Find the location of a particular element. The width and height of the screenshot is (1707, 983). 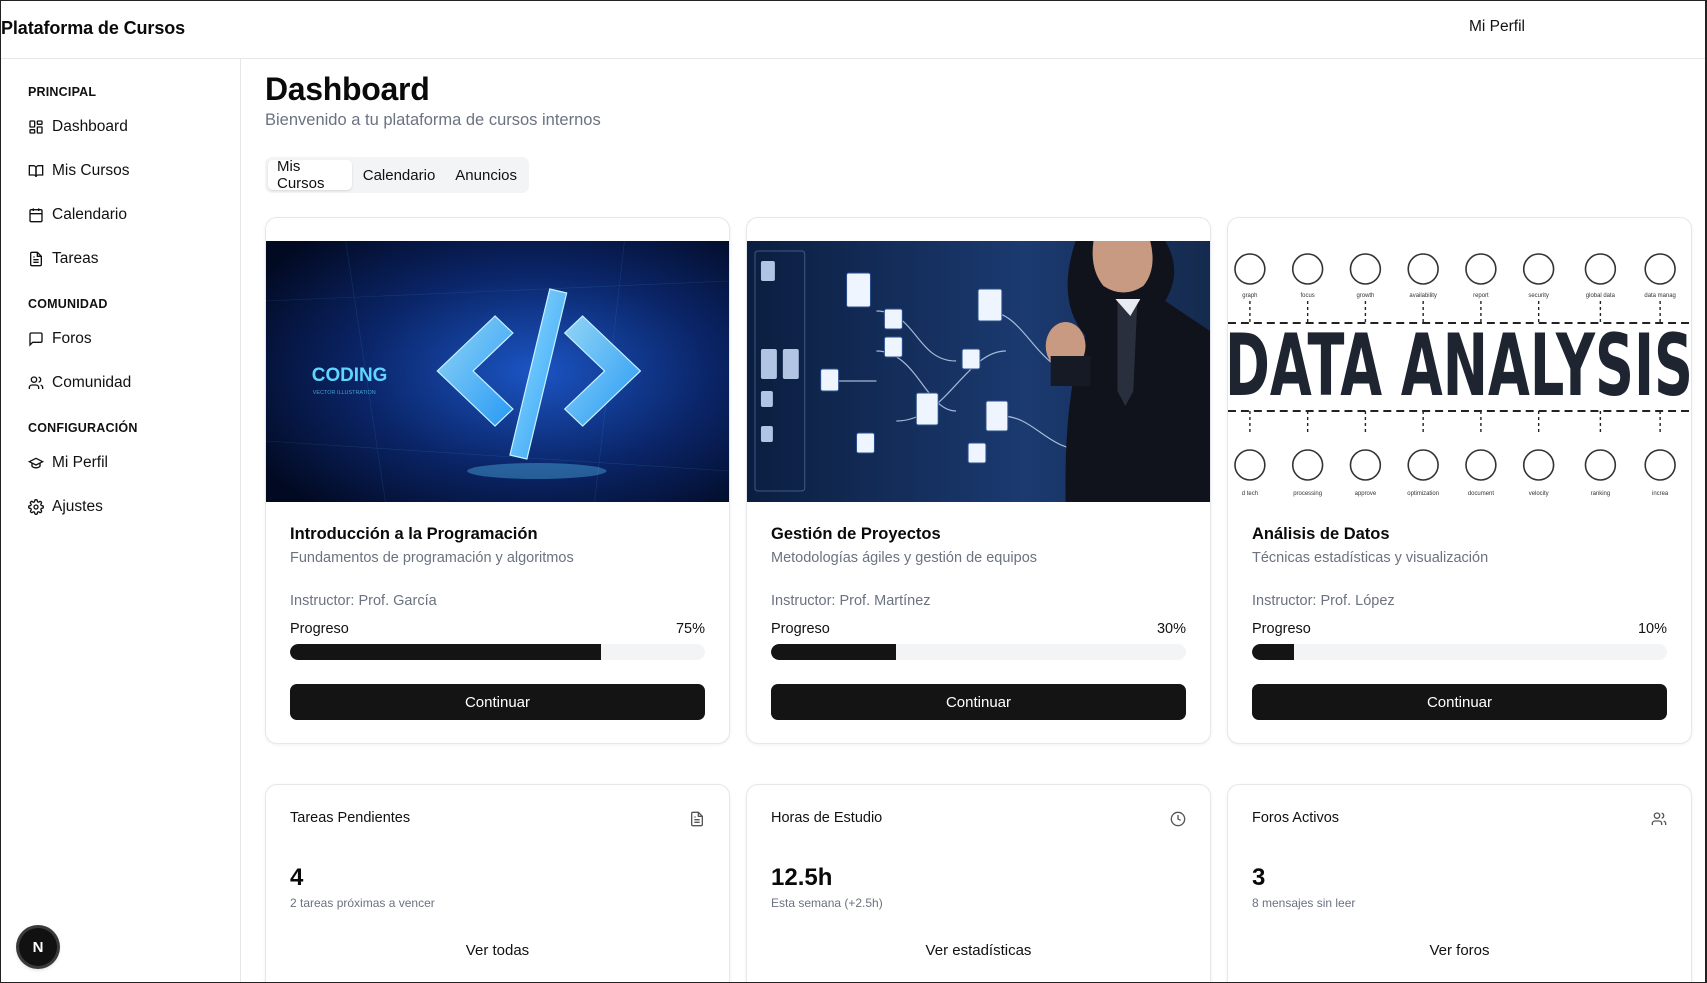

tab-mis-cursos: Mis Cursos is located at coordinates (310, 175).